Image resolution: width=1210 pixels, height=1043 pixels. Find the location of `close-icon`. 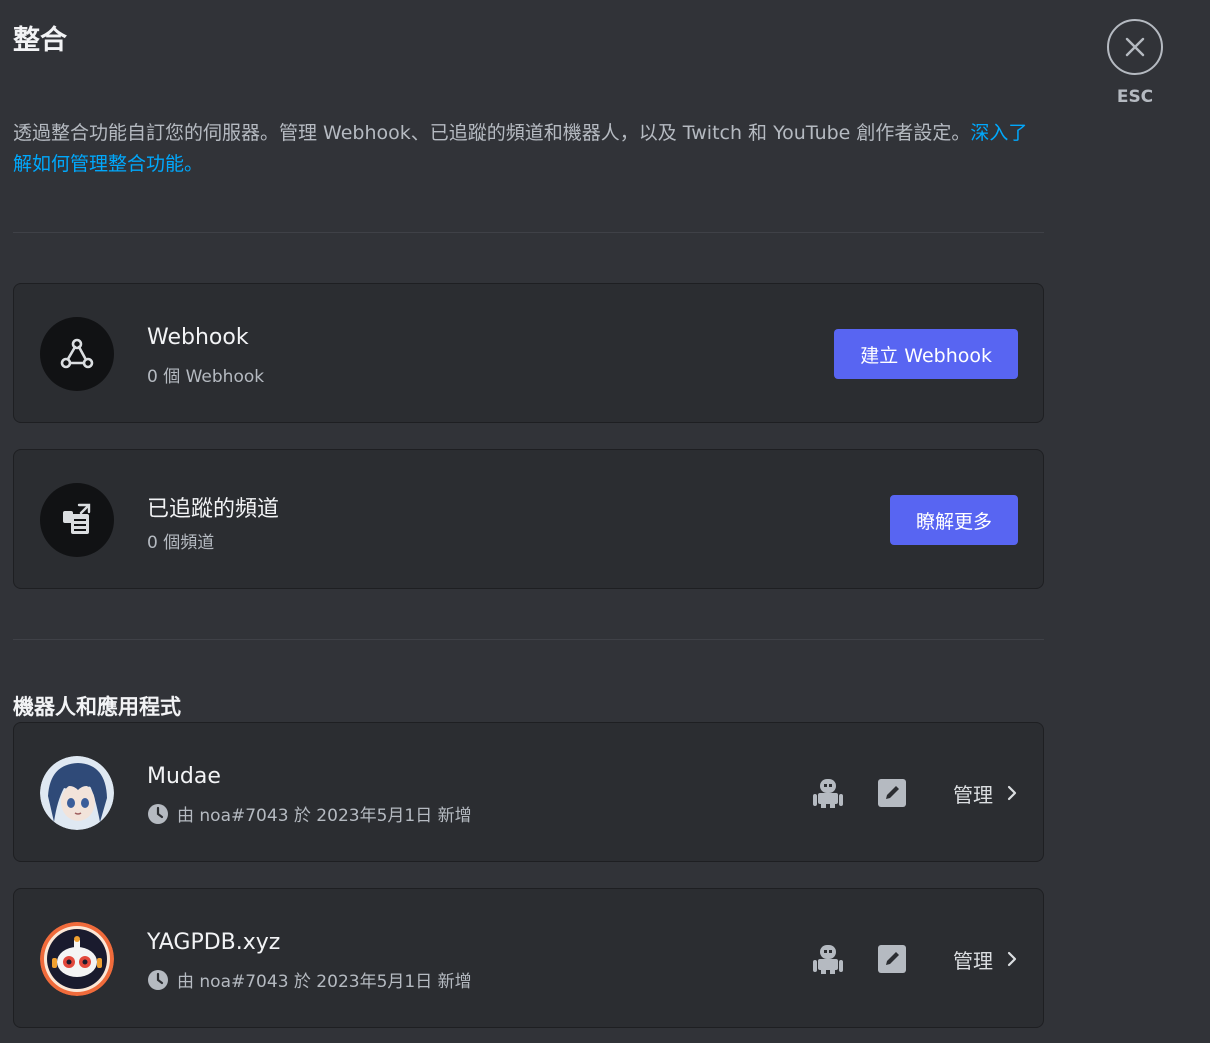

close-icon is located at coordinates (1135, 47).